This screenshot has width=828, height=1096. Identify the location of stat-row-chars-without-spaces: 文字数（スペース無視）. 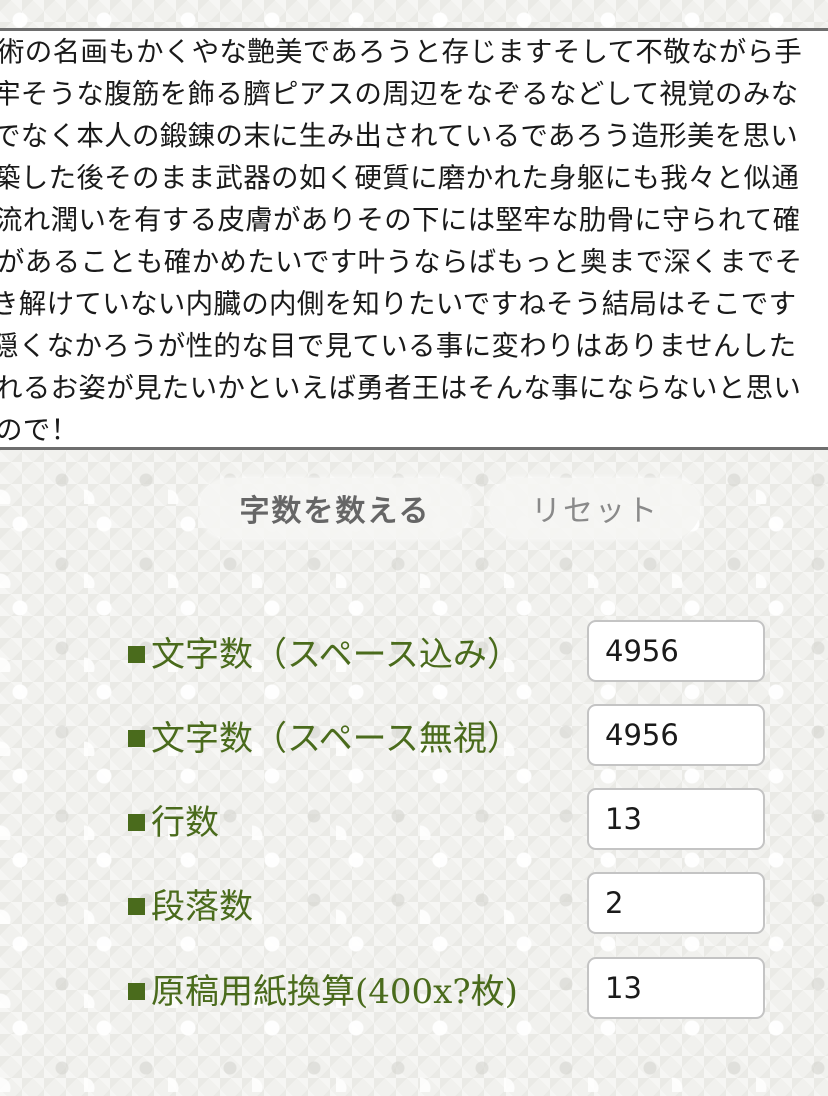
(414, 735).